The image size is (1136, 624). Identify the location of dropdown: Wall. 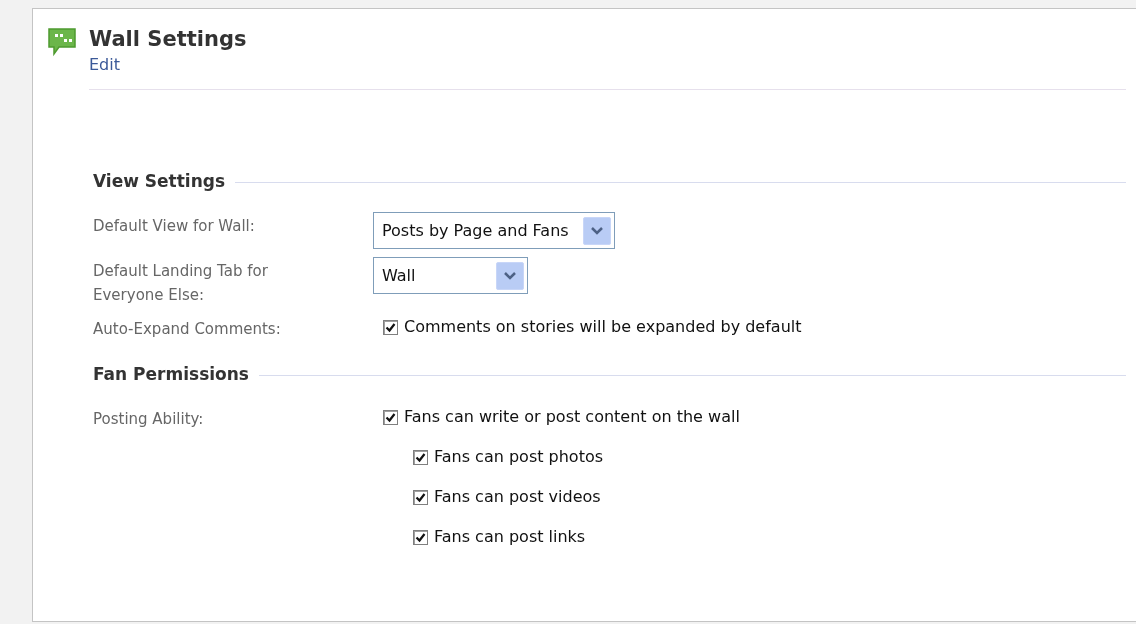
(450, 275).